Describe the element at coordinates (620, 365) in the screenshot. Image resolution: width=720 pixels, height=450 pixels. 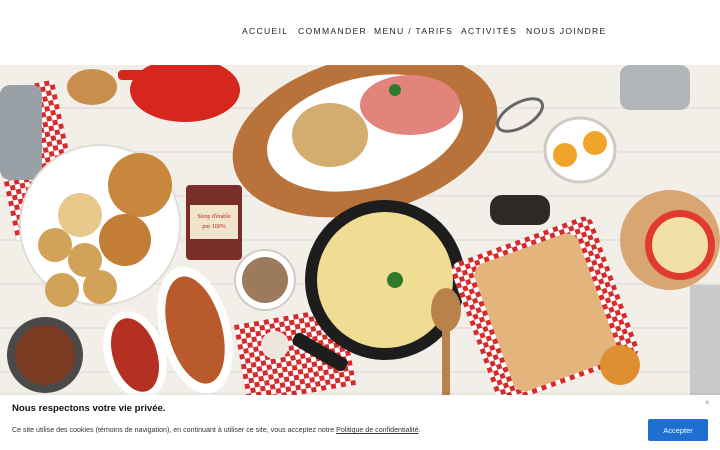
I see `jam-jar` at that location.